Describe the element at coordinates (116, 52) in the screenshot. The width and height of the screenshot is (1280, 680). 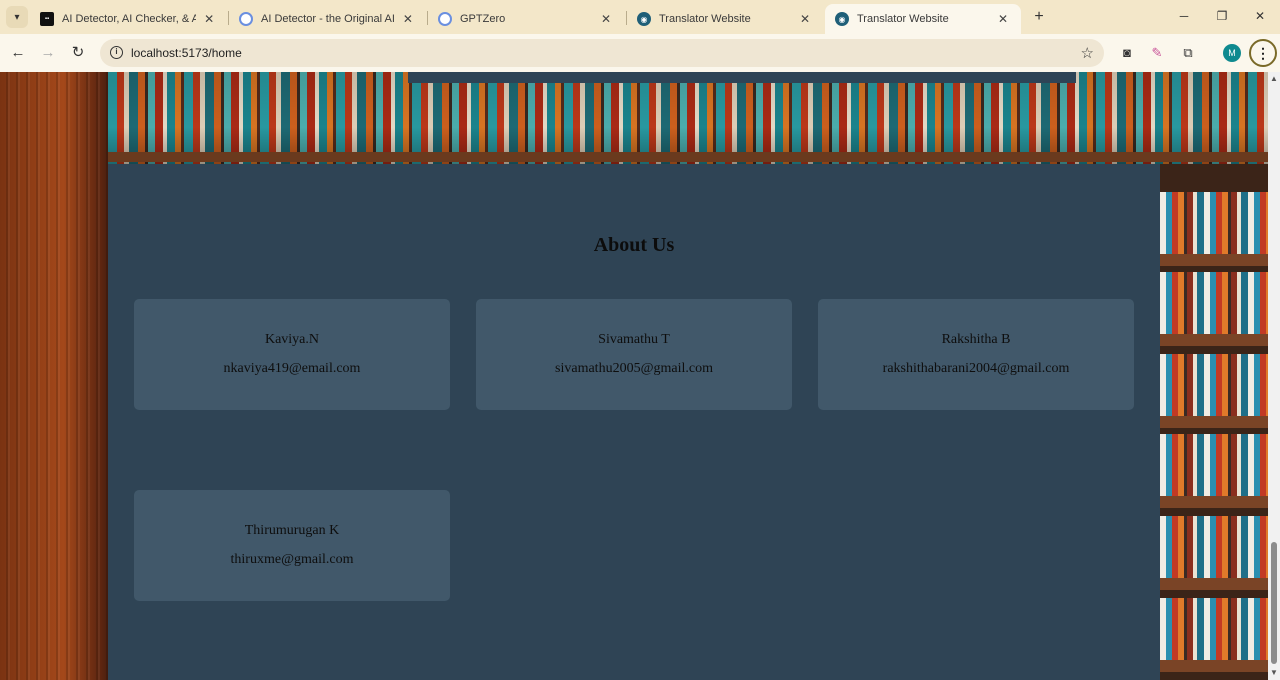
I see `info-icon: i` at that location.